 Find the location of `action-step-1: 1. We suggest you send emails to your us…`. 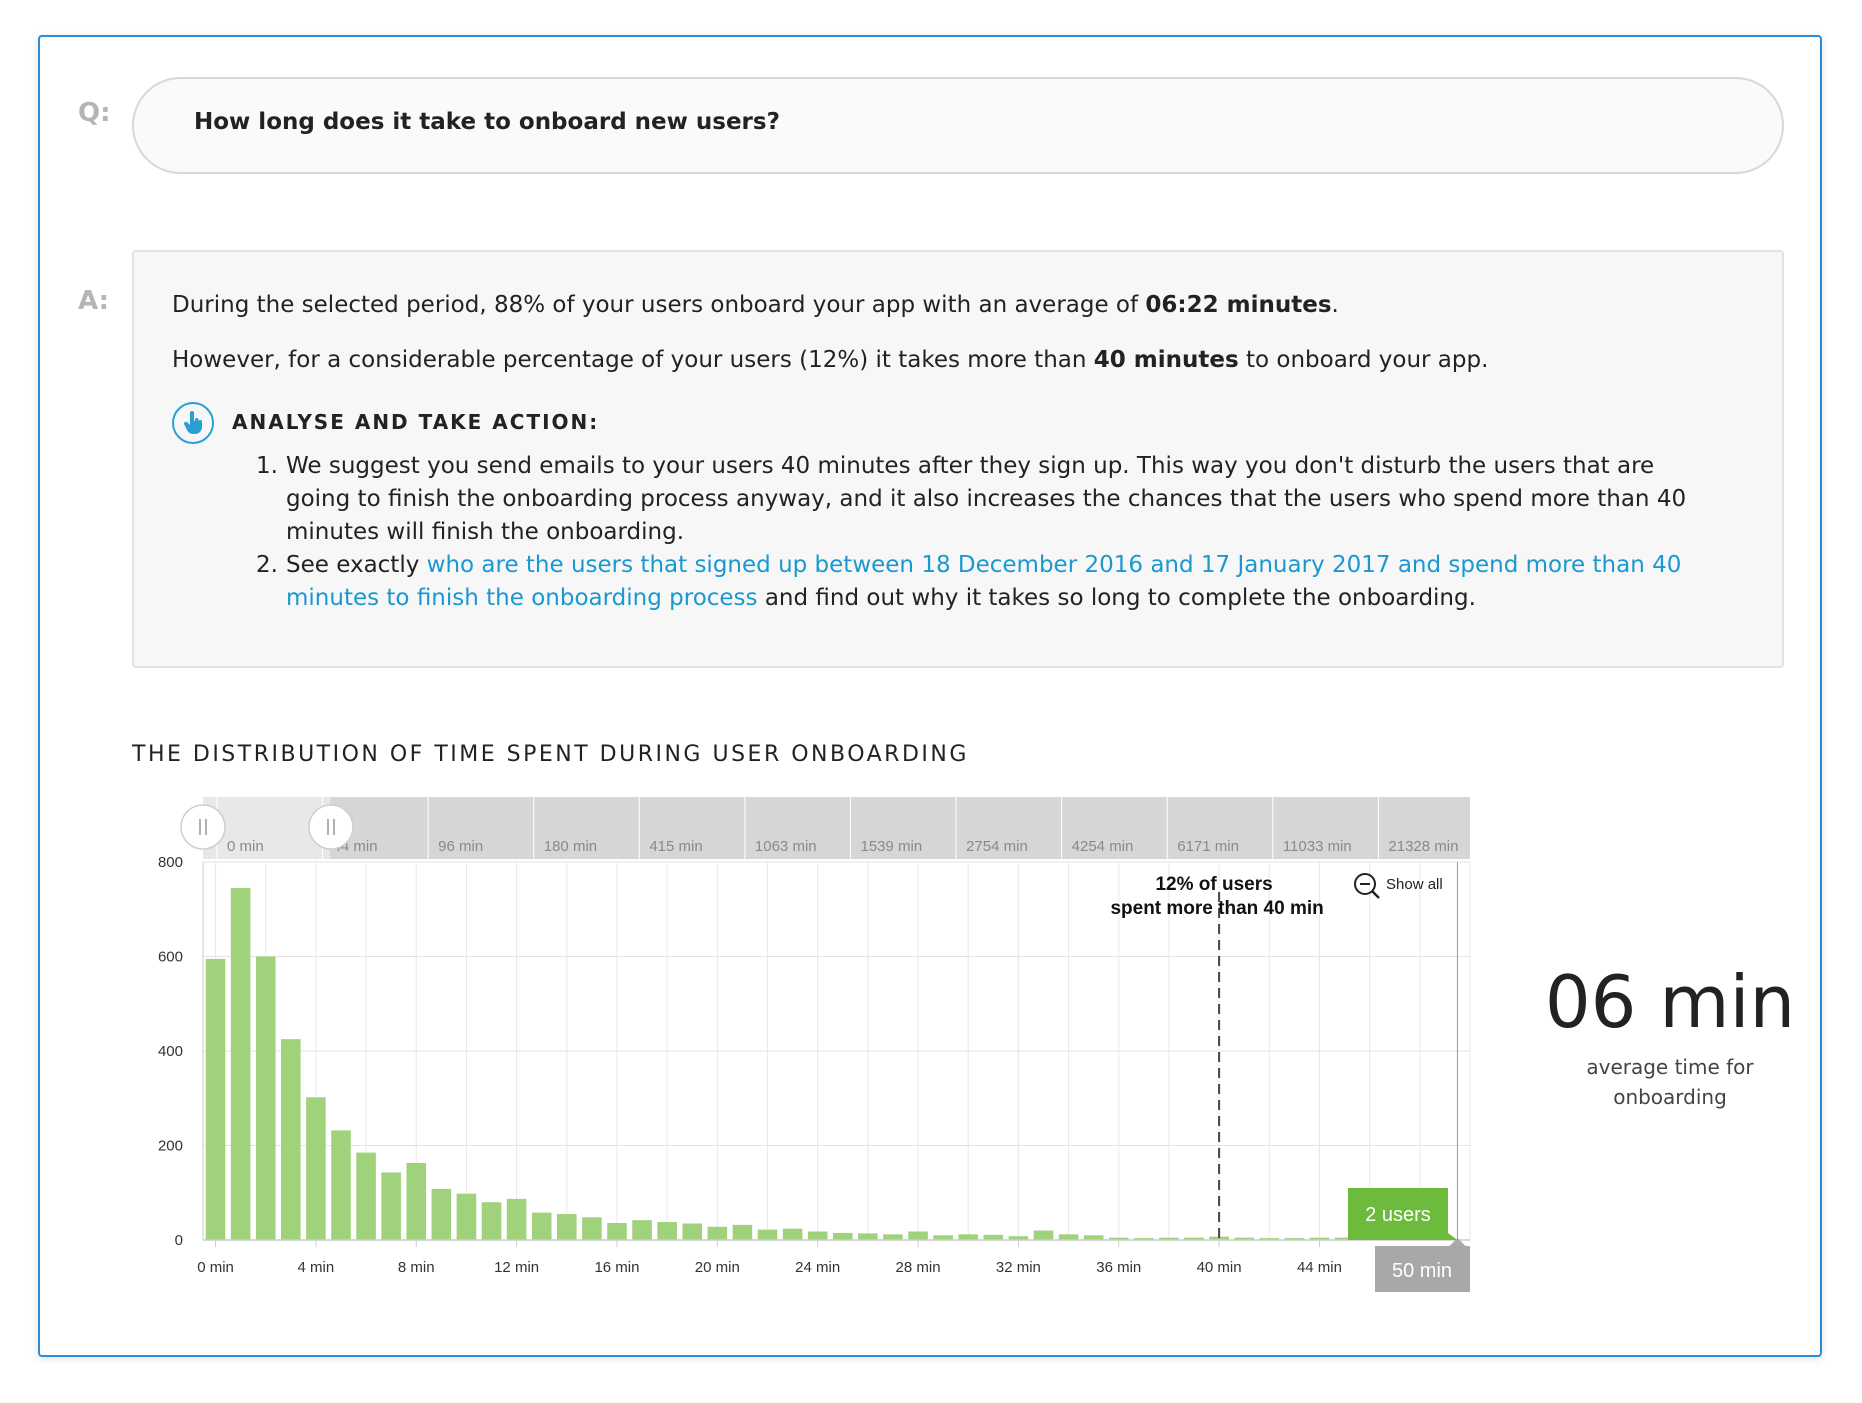

action-step-1: 1. We suggest you send emails to your us… is located at coordinates (986, 499).